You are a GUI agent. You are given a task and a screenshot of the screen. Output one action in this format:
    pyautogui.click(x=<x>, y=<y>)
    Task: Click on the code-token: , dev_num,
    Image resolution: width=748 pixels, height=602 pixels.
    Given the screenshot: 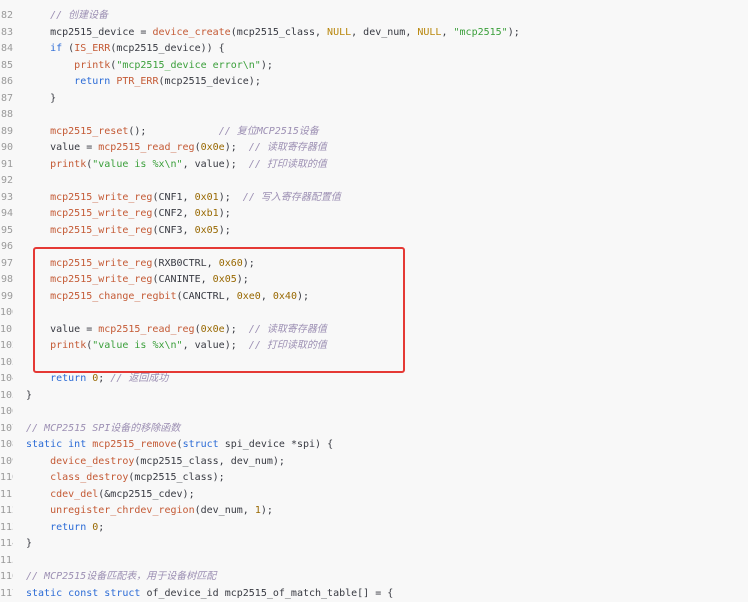 What is the action you would take?
    pyautogui.click(x=384, y=32)
    